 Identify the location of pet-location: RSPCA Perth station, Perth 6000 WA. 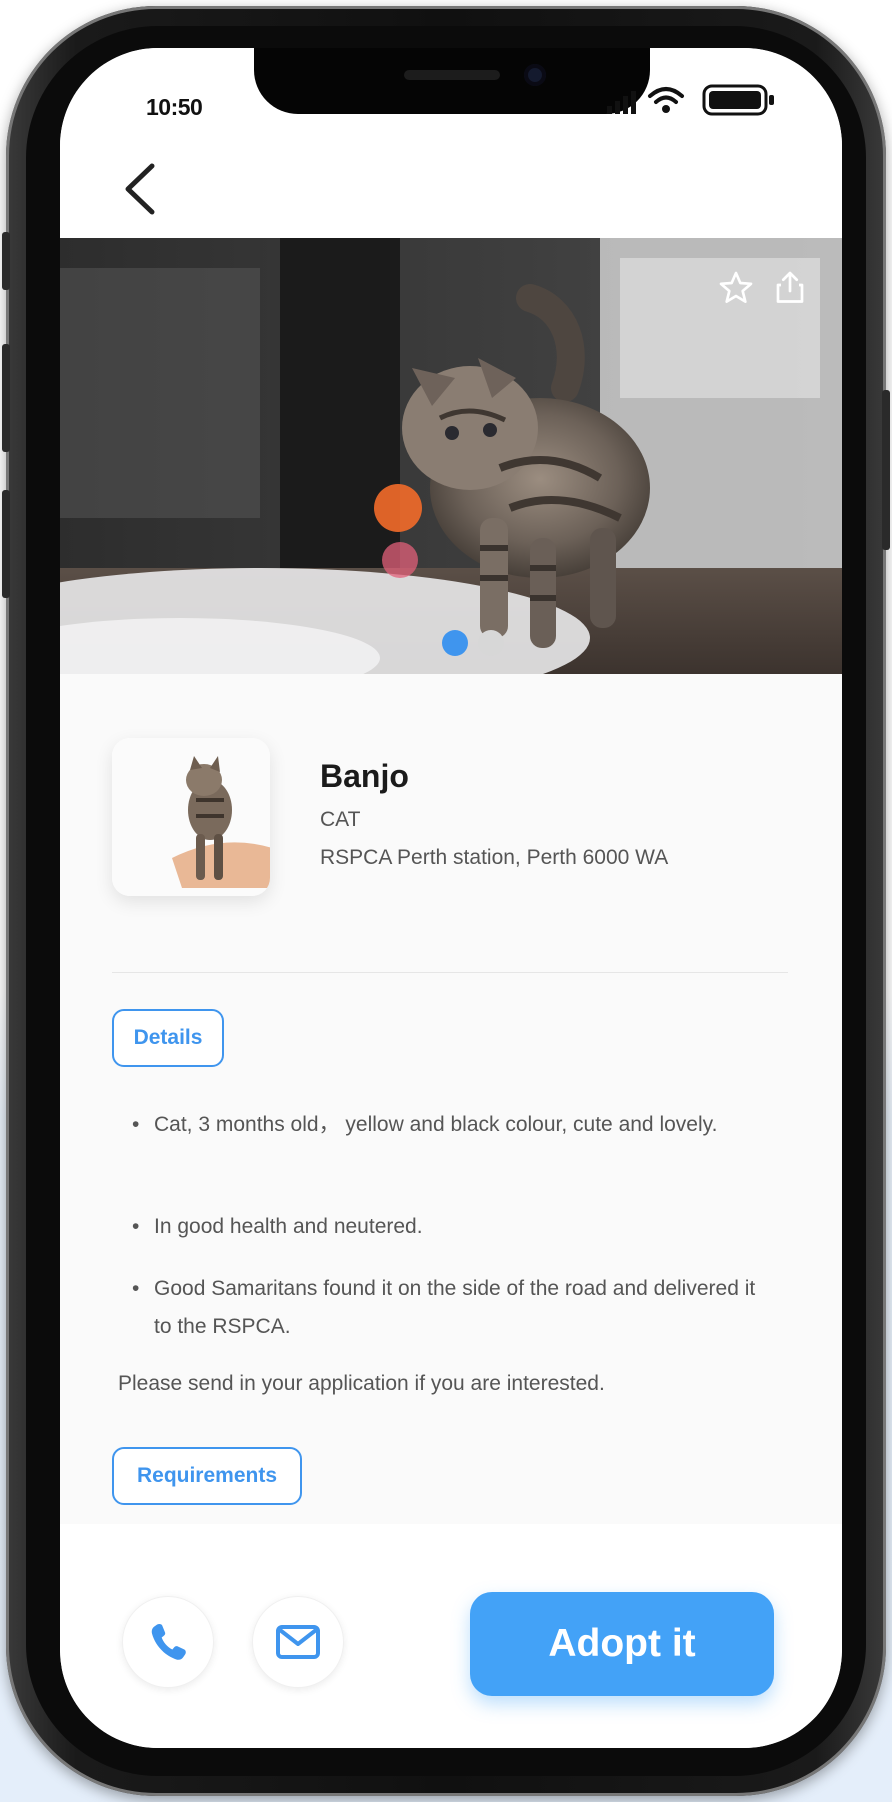
(494, 857).